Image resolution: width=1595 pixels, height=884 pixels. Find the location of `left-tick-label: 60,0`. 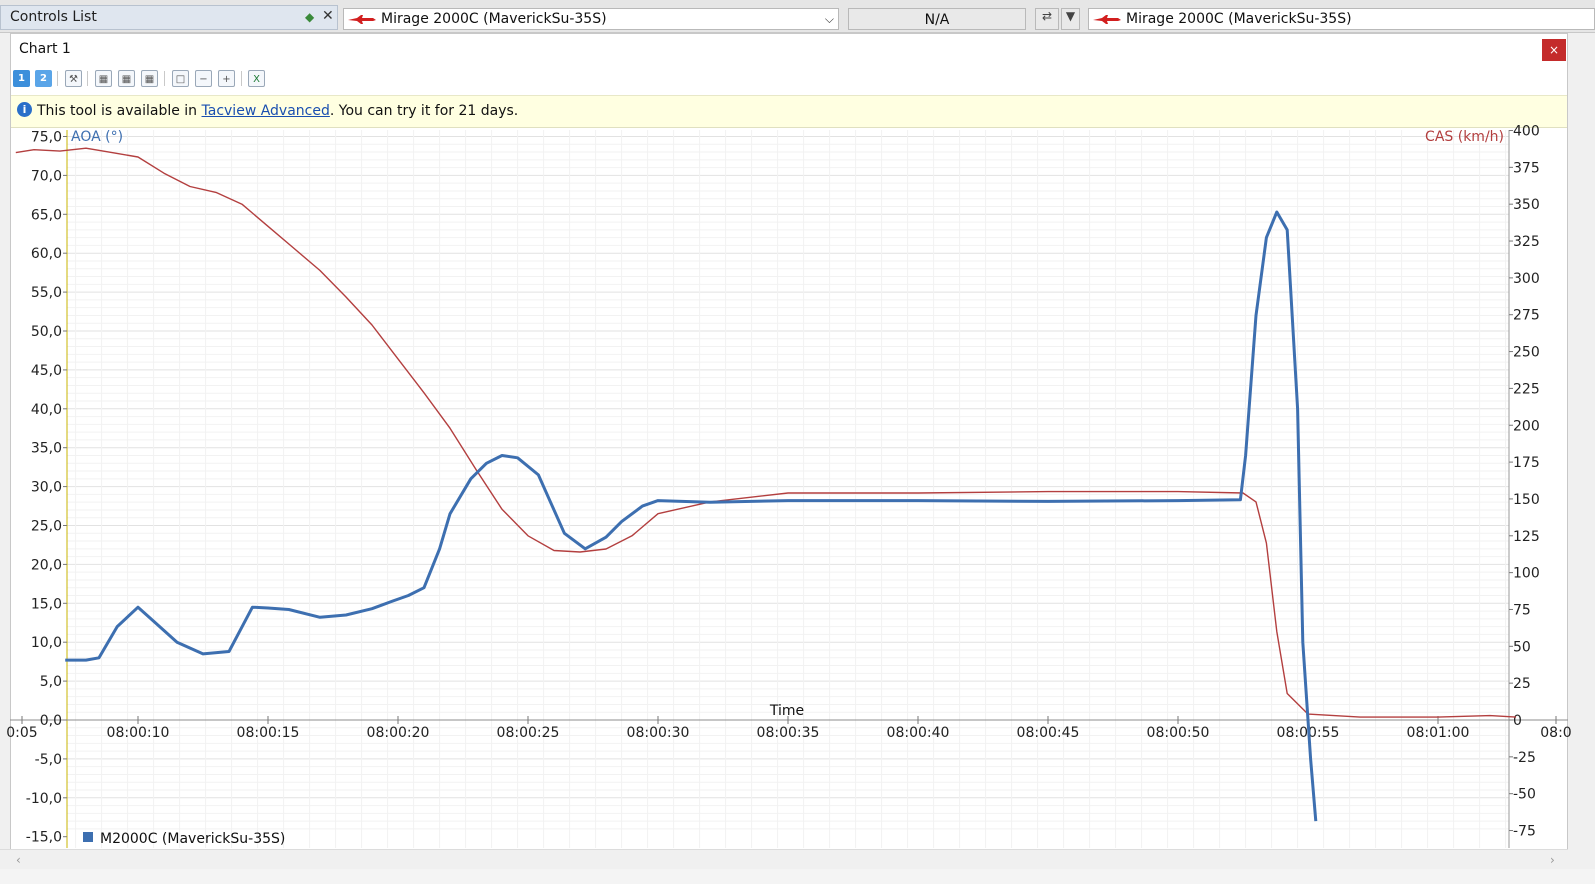

left-tick-label: 60,0 is located at coordinates (46, 254).